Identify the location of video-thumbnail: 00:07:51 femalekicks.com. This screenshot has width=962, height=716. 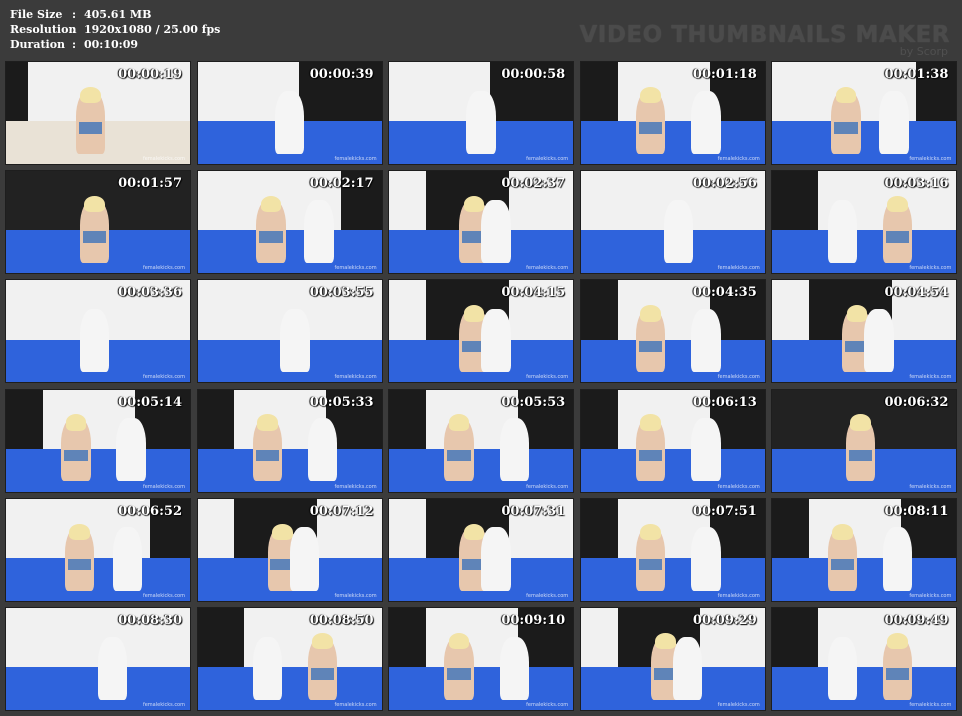
(672, 549).